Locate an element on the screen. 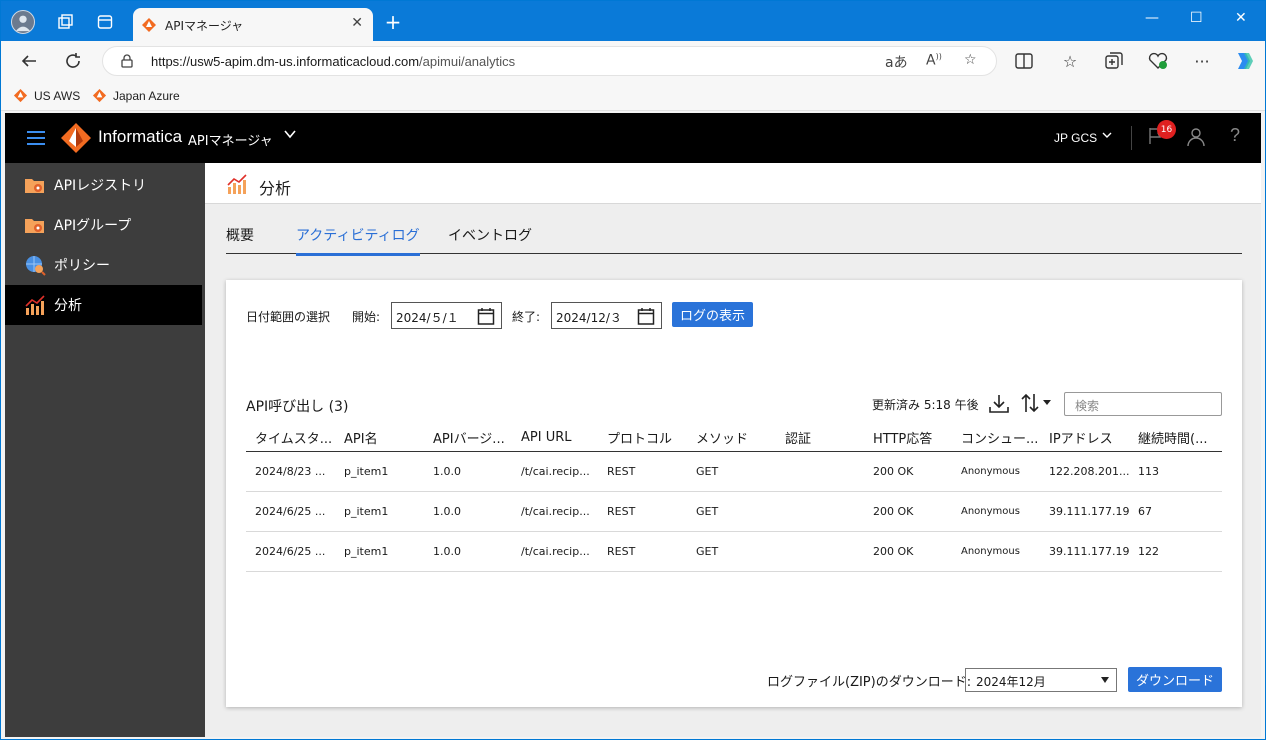  minimize-icon: — is located at coordinates (1152, 18).